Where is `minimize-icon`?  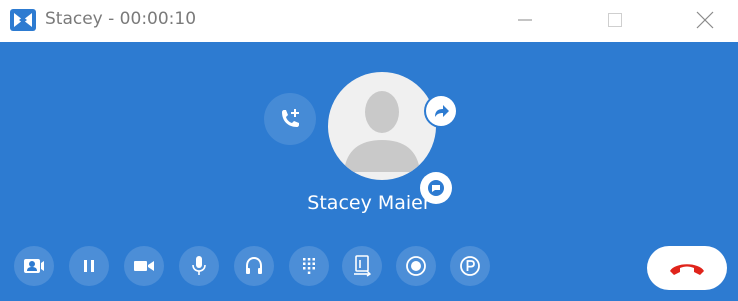
minimize-icon is located at coordinates (525, 20).